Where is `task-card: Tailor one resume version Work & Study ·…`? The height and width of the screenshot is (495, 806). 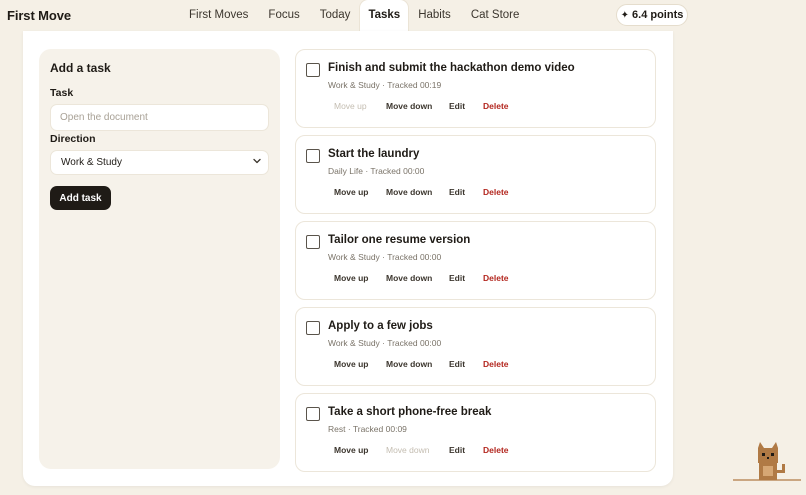
task-card: Tailor one resume version Work & Study ·… is located at coordinates (475, 260).